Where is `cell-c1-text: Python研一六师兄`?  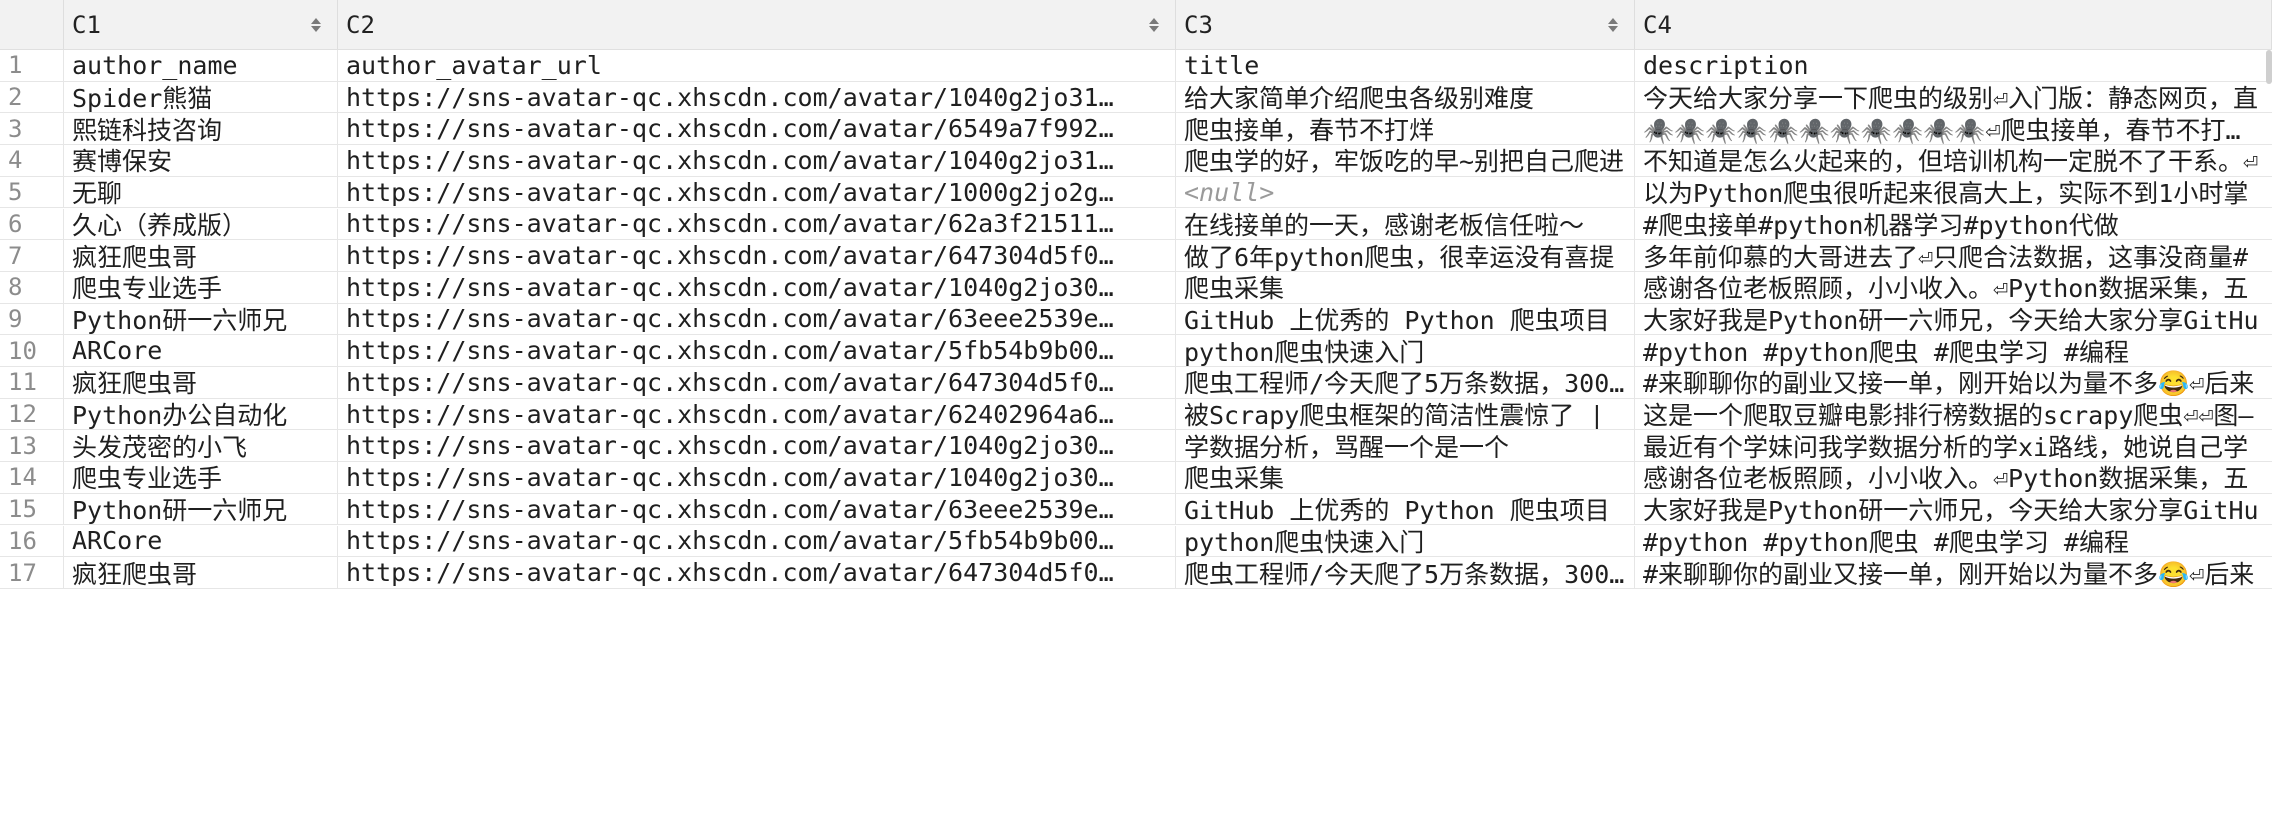
cell-c1-text: Python研一六师兄 is located at coordinates (180, 510).